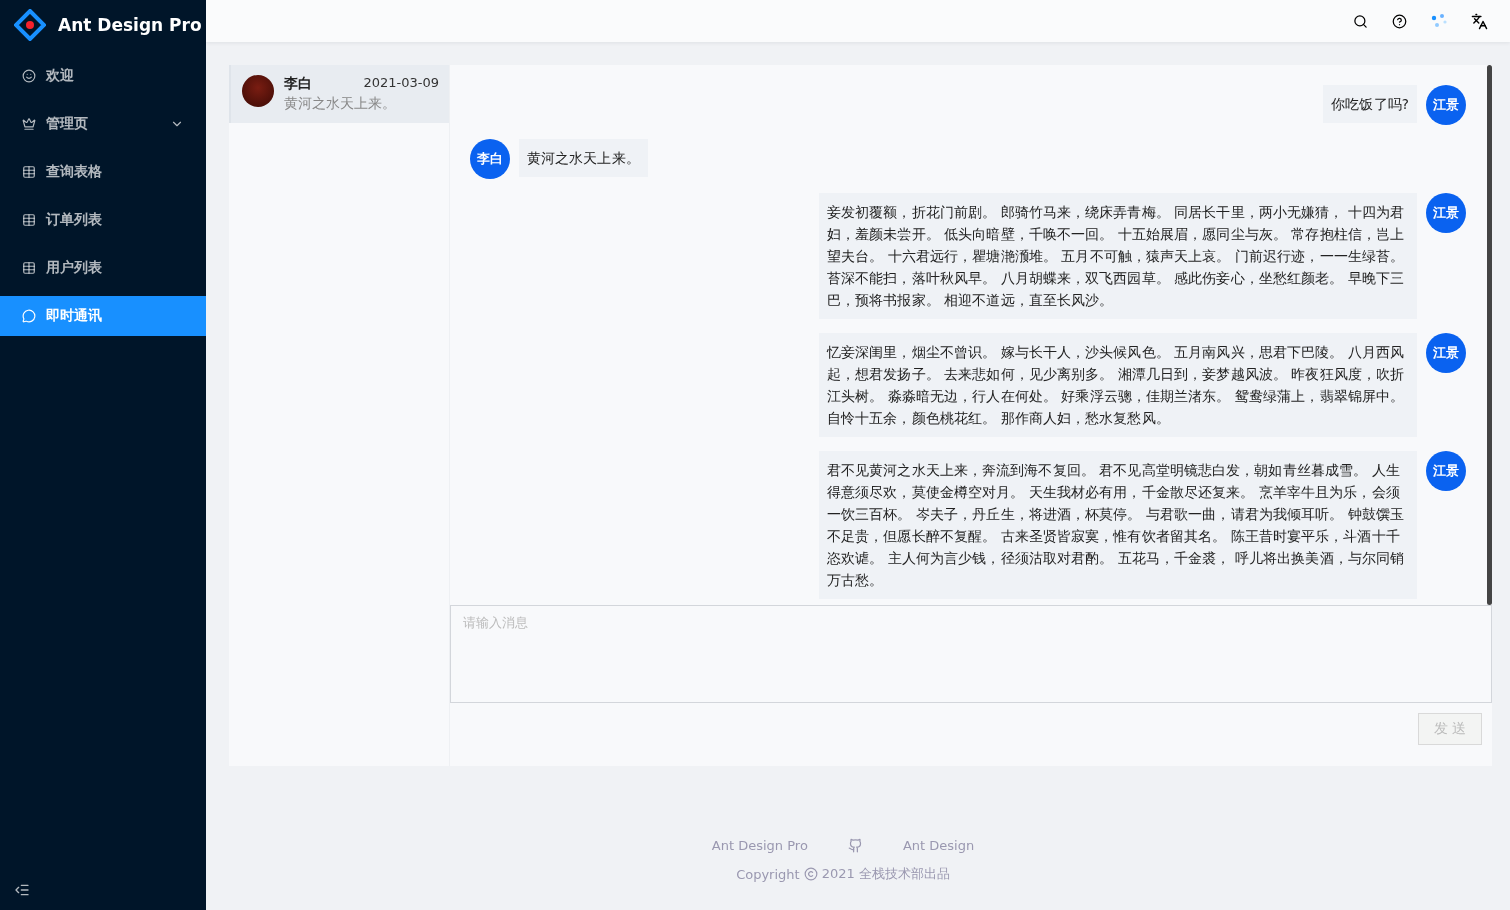 The width and height of the screenshot is (1510, 910). What do you see at coordinates (1118, 525) in the screenshot?
I see `message-bubble: 君不见黄河之水天上来，奔流到海不复回。 君不见高堂明镜悲白发，朝如青丝暮成雪。 人生得意须尽欢，莫使金樽空对月。 天生我材必有用，千金散尽还复来。 烹羊宰牛且为乐，会须一饮三百杯。 岑夫子，丹丘生，将进酒，杯莫停。 与君歌一曲，请君为我倾耳听。 钟鼓馔玉不足贵，但愿长醉不复醒。 古来圣贤皆寂寞，惟有饮者留其名。 陈王昔时宴平乐，斗酒十千恣欢谑。 主人何为言少钱，径须沽取对君酌。 五花马，千金裘， 呼儿将出换美酒，与尔同销万古愁。` at bounding box center [1118, 525].